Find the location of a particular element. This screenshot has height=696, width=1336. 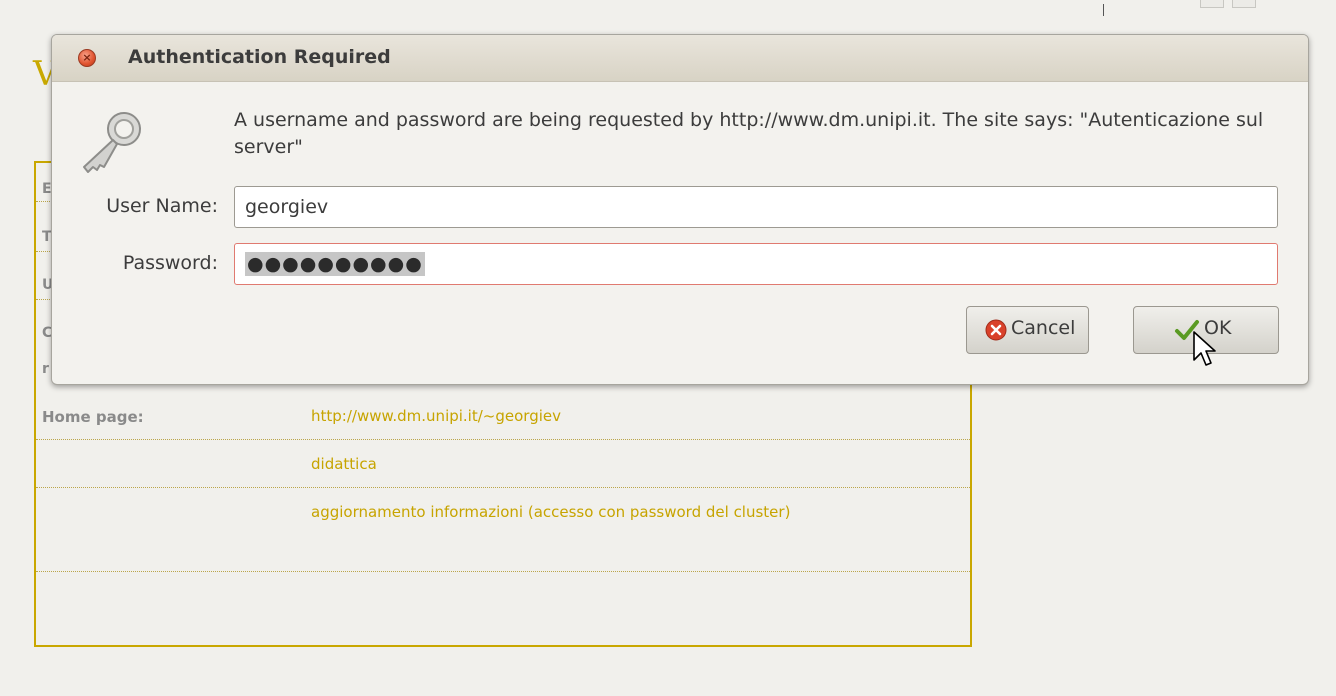

cancel-label: Cancel is located at coordinates (1043, 328).